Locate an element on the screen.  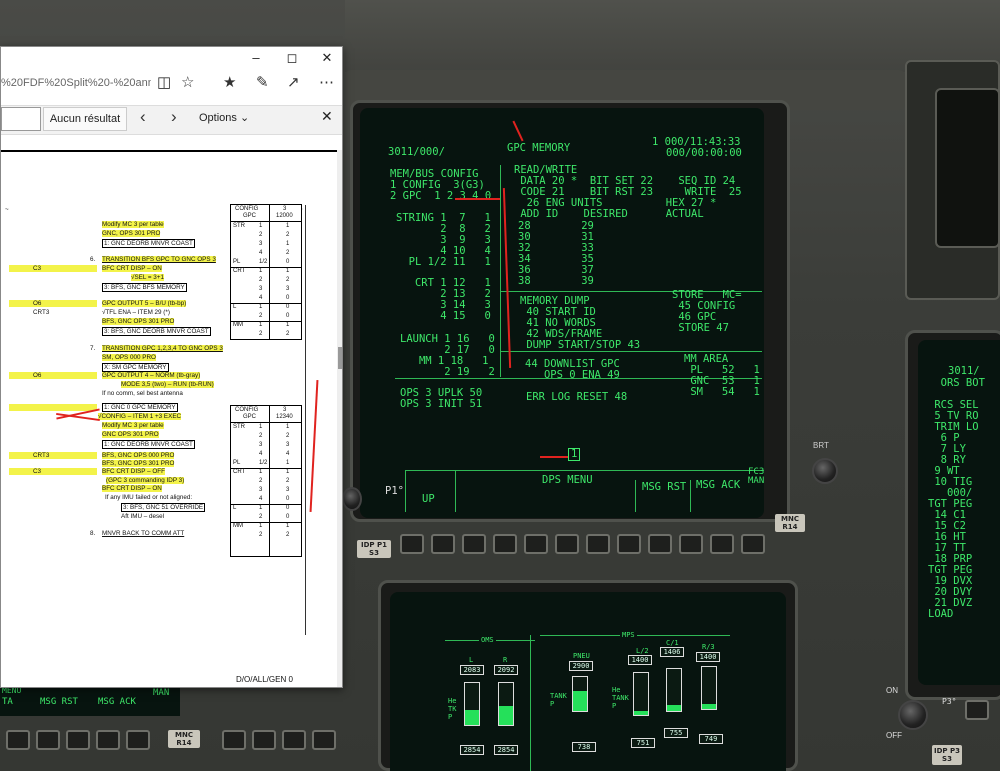
he-r3-value: 1400 is located at coordinates (708, 657).